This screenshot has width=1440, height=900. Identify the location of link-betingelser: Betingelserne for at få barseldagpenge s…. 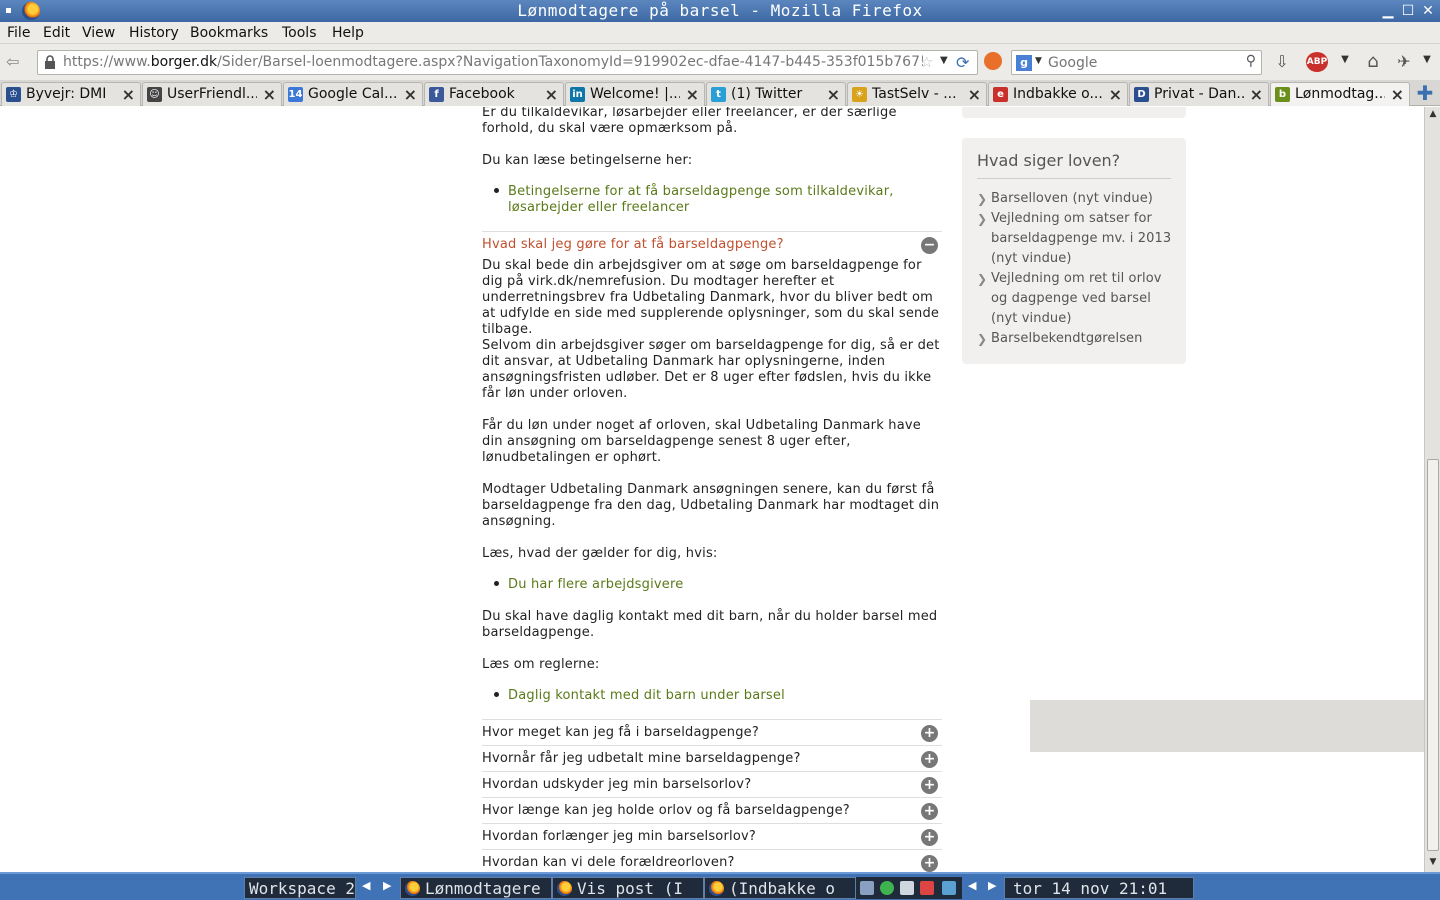
(703, 200).